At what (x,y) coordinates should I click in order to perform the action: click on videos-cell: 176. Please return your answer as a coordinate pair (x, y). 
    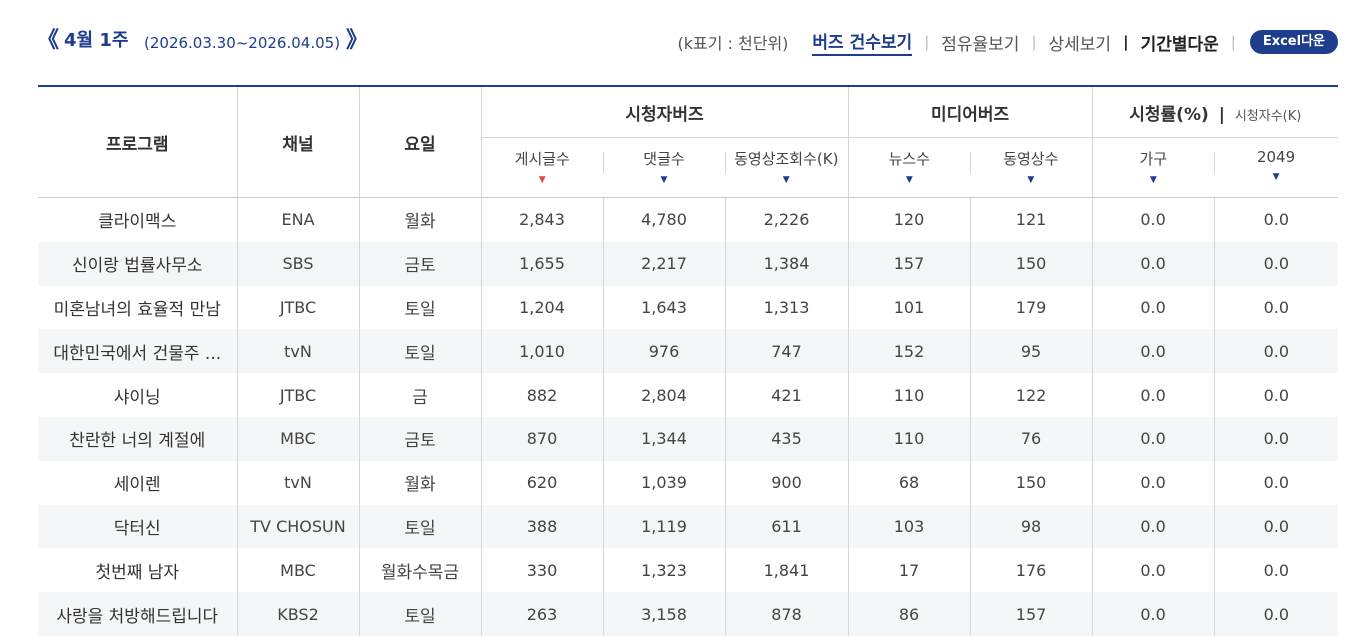
    Looking at the image, I should click on (1031, 570).